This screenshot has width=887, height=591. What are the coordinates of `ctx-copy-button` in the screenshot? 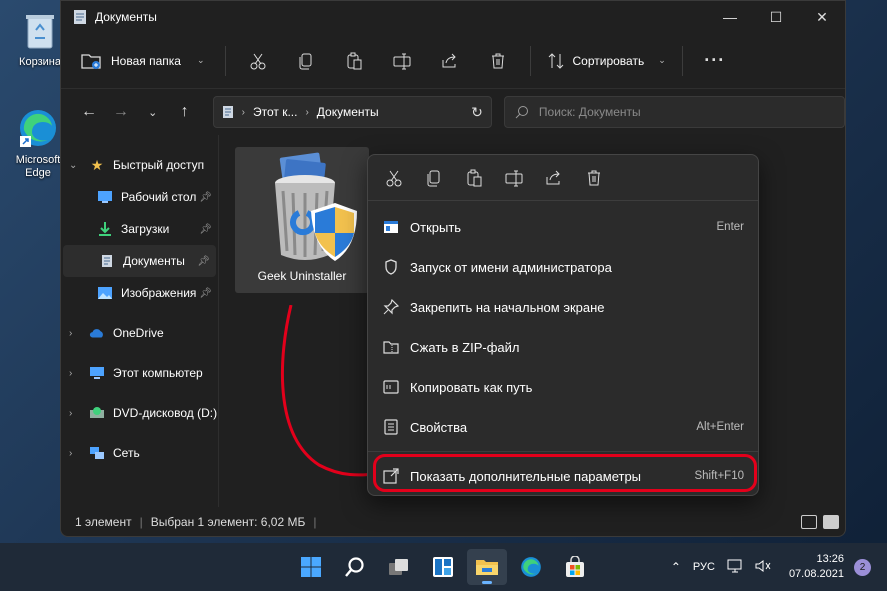 It's located at (434, 178).